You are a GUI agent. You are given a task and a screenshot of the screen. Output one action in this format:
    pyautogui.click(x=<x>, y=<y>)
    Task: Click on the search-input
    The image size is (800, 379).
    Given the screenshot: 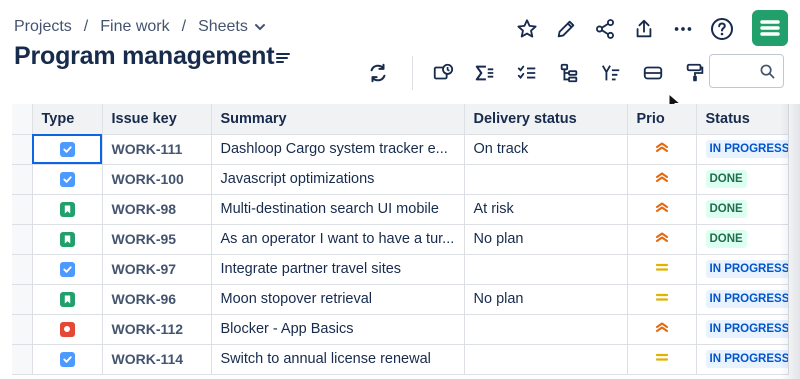 What is the action you would take?
    pyautogui.click(x=746, y=71)
    